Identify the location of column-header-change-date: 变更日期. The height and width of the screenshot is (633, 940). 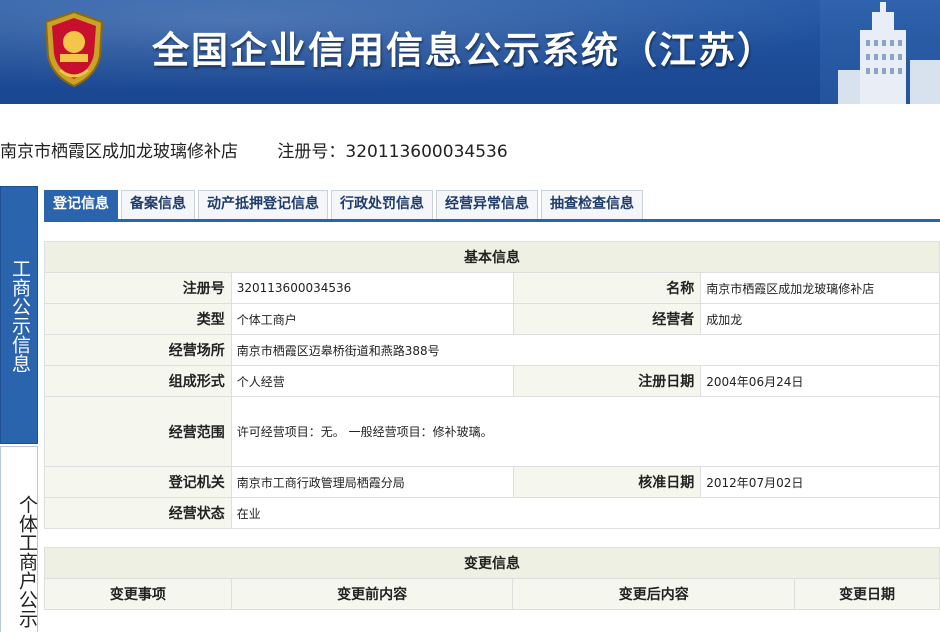
(867, 594).